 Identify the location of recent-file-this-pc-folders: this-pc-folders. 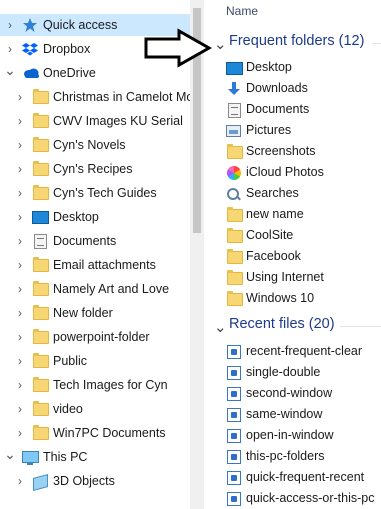
(275, 456).